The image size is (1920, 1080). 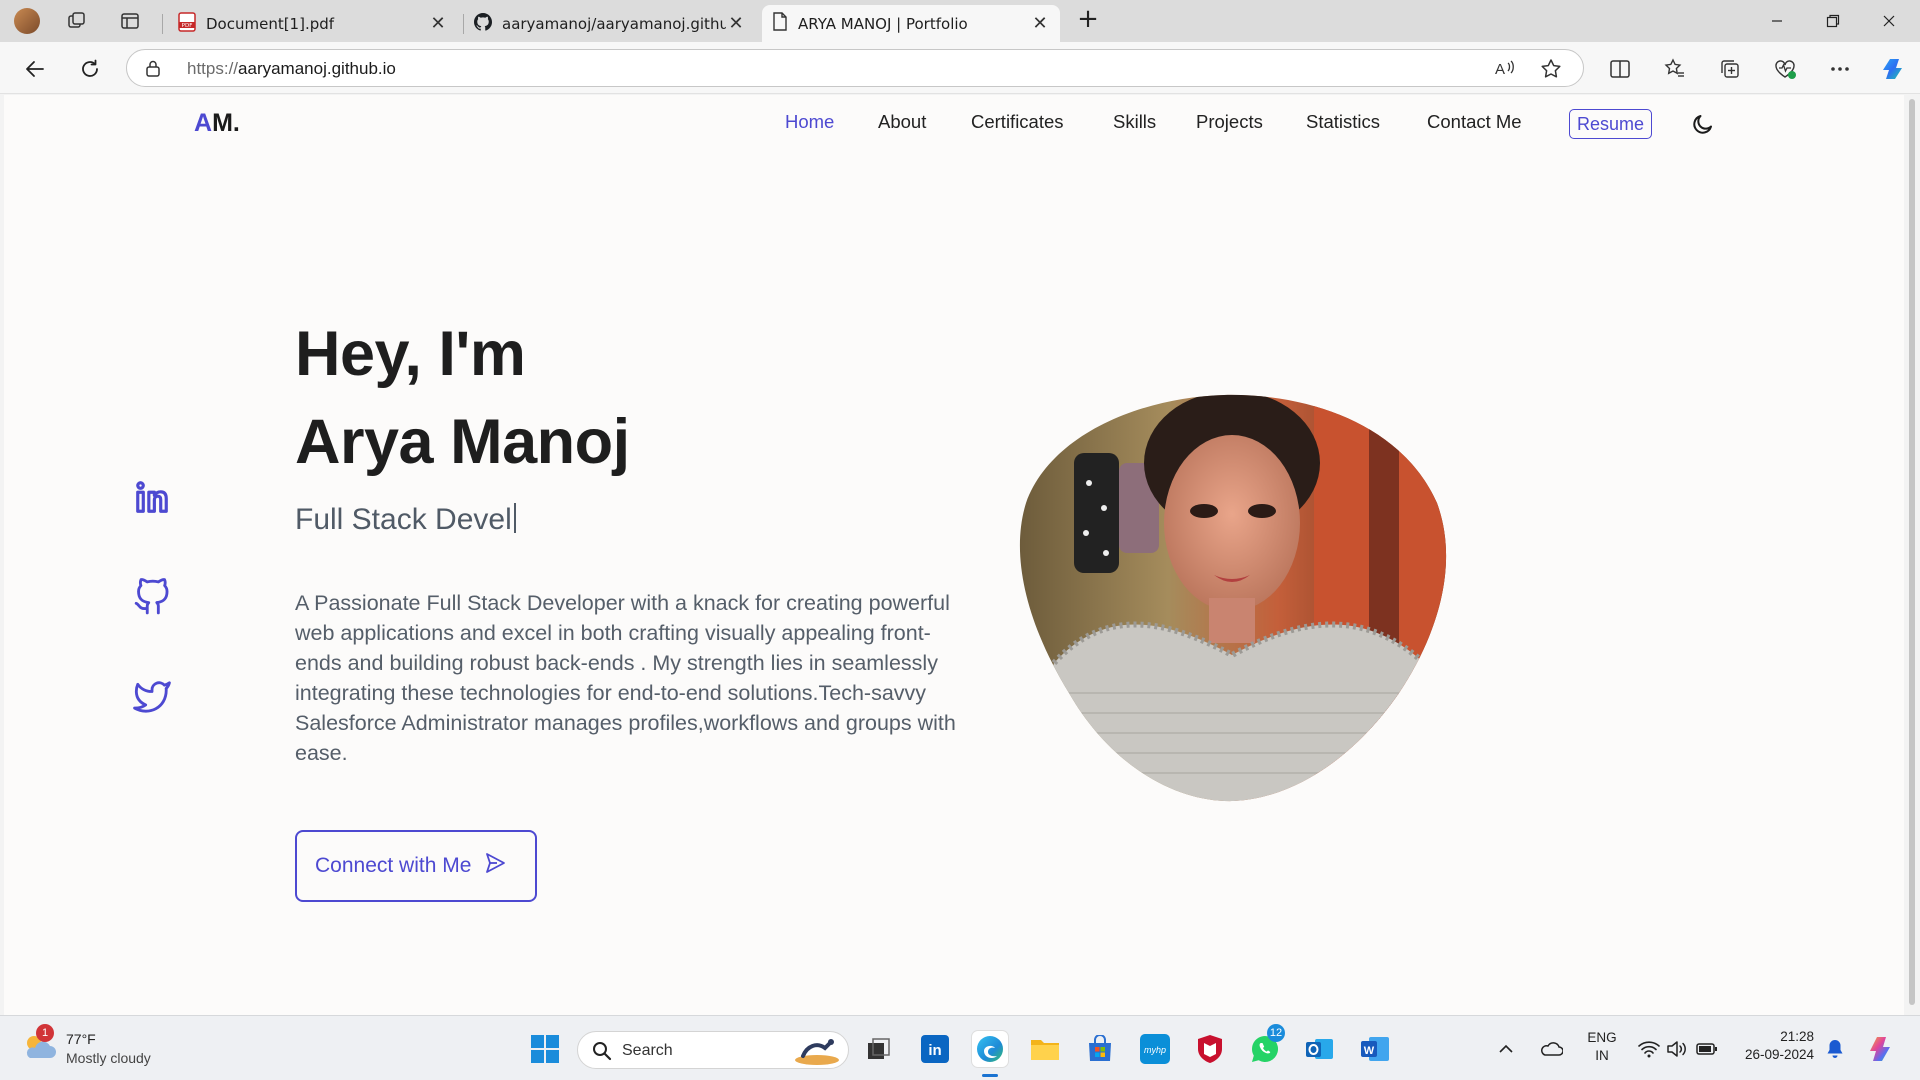 What do you see at coordinates (1229, 122) in the screenshot?
I see `nav-projects: Projects` at bounding box center [1229, 122].